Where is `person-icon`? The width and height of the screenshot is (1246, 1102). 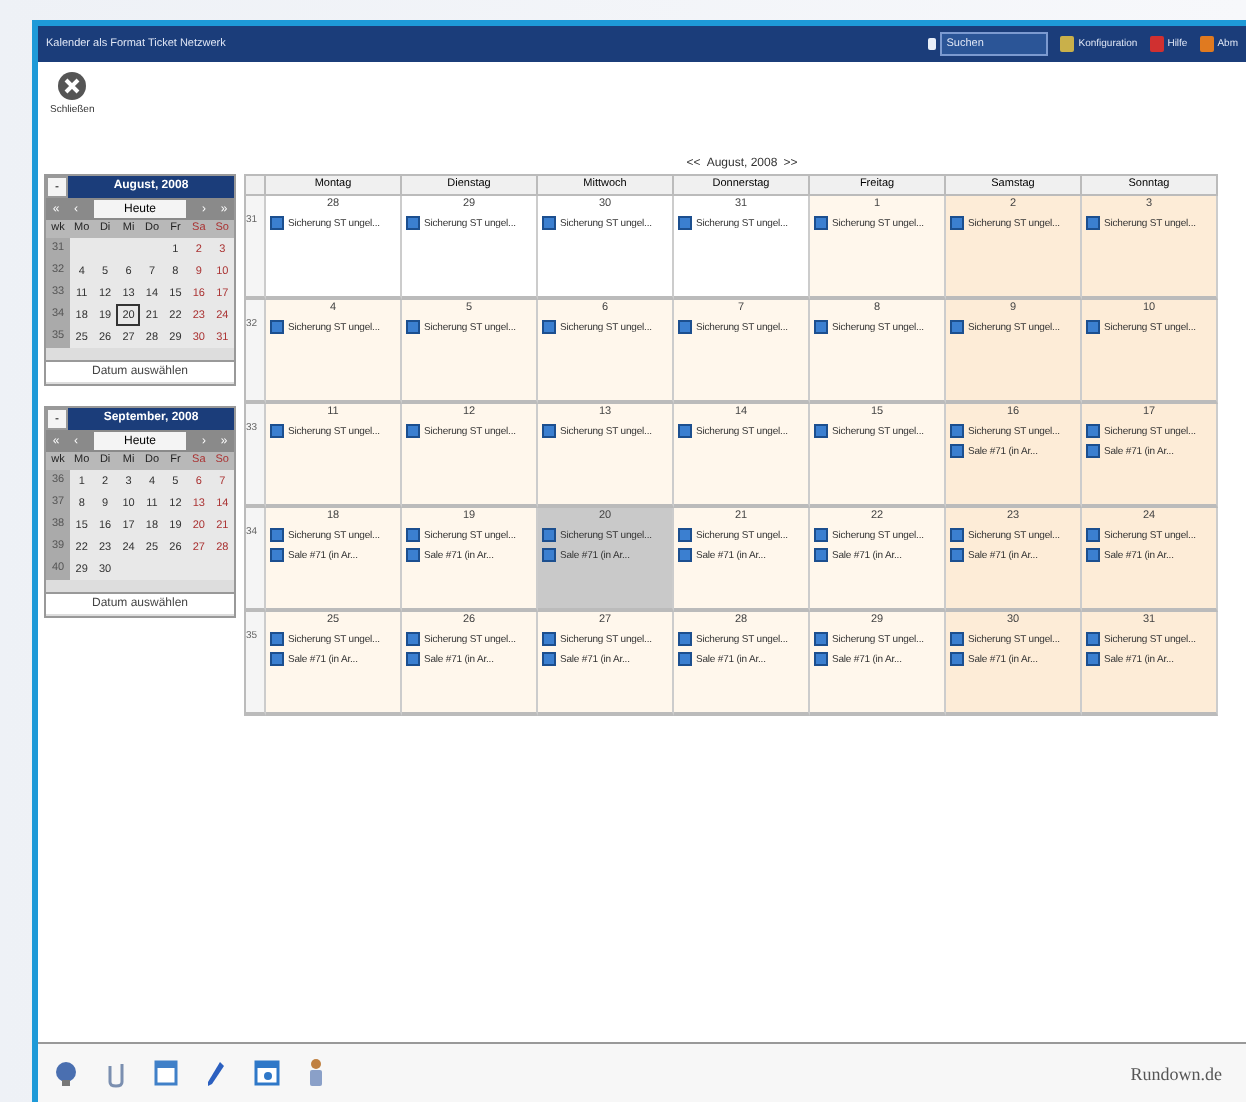 person-icon is located at coordinates (316, 1073).